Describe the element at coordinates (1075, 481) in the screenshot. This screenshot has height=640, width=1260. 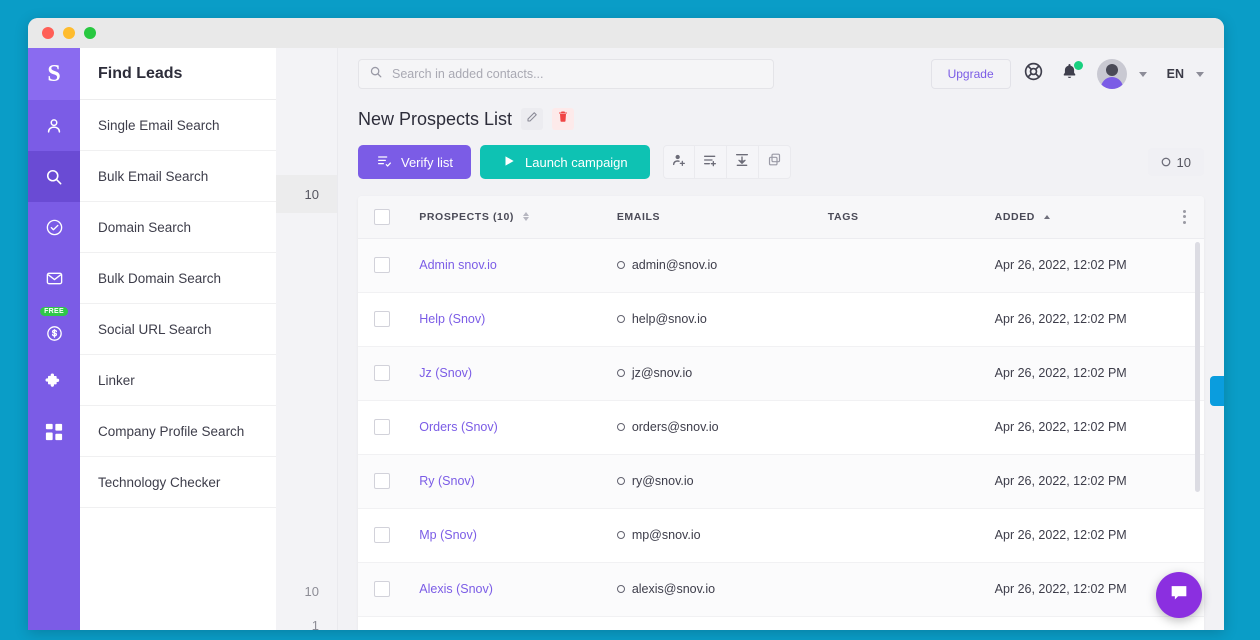
I see `row-added-cell: Apr 26, 2022, 12:02 PM` at that location.